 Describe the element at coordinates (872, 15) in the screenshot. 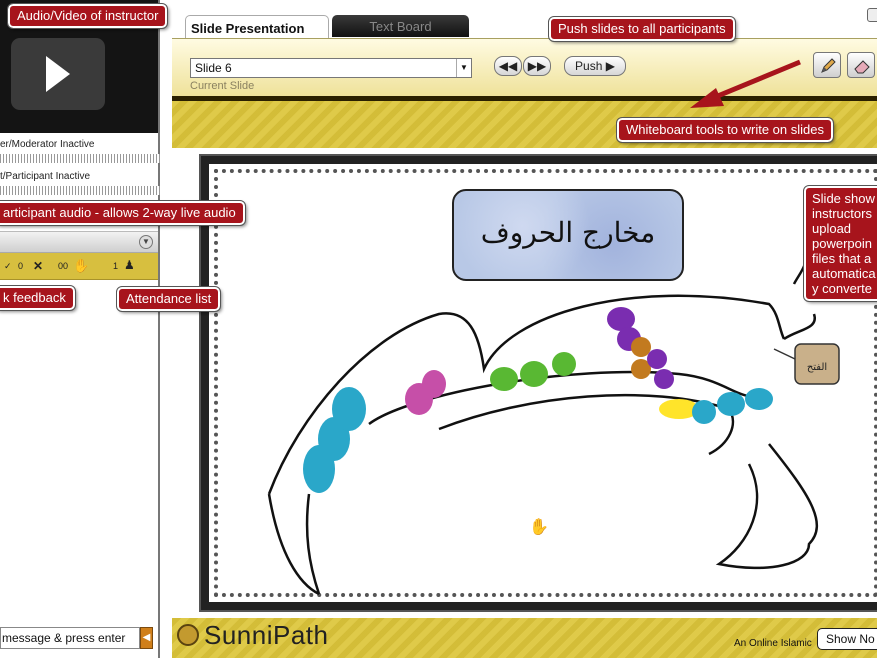

I see `window-control-icon` at that location.